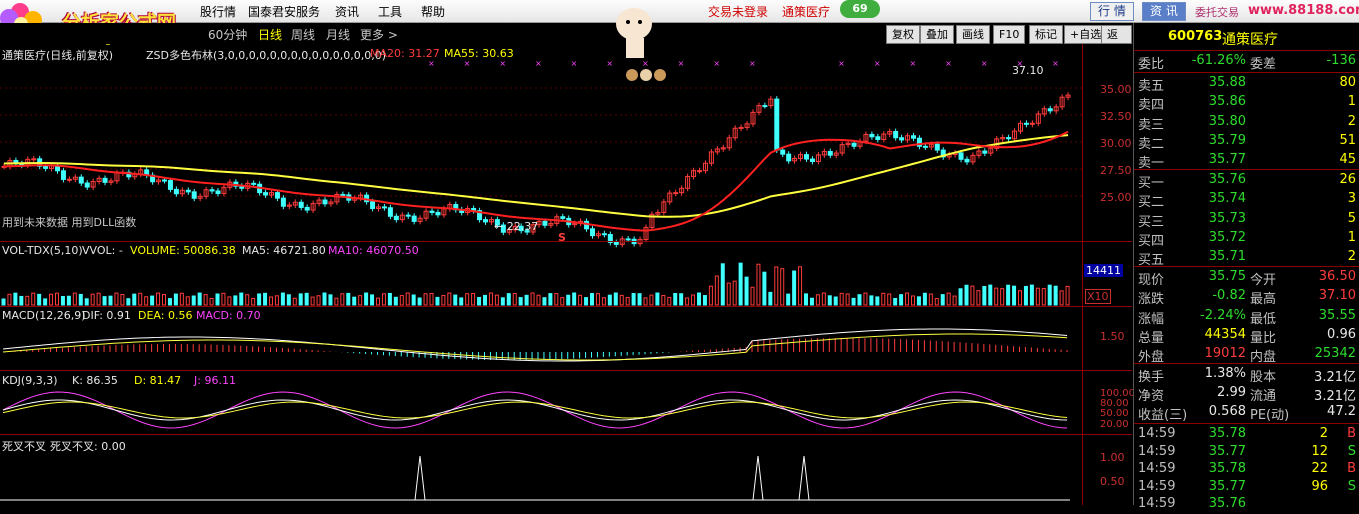 The image size is (1359, 514). What do you see at coordinates (1116, 41) in the screenshot?
I see `back-button: 返回` at bounding box center [1116, 41].